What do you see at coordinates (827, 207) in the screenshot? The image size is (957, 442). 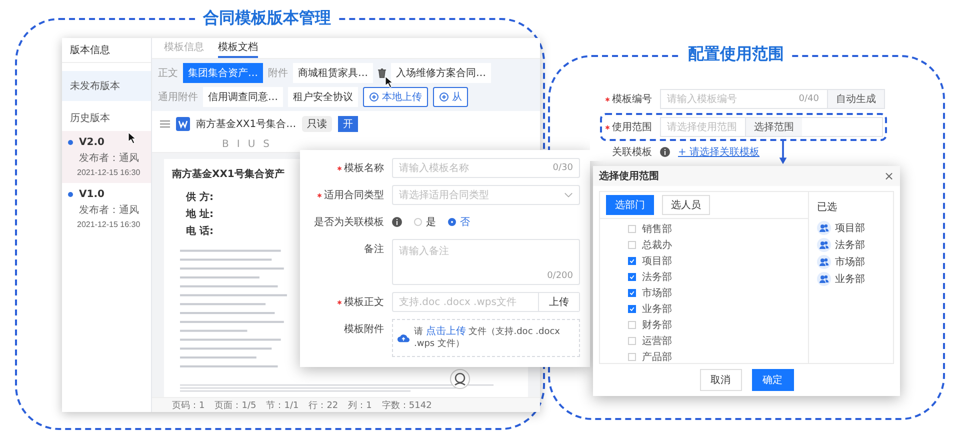 I see `selected-label: 已选` at bounding box center [827, 207].